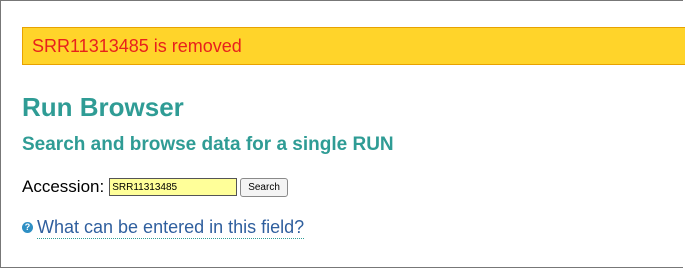  Describe the element at coordinates (137, 46) in the screenshot. I see `alert-message: SRR11313485 is removed` at that location.